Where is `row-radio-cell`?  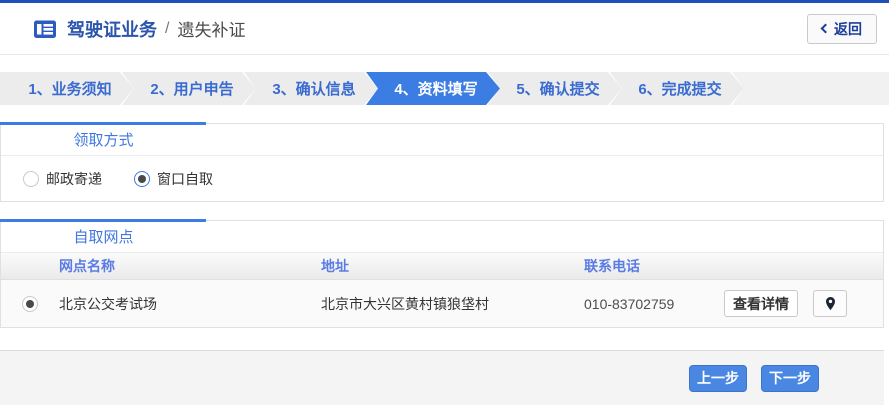 row-radio-cell is located at coordinates (30, 303).